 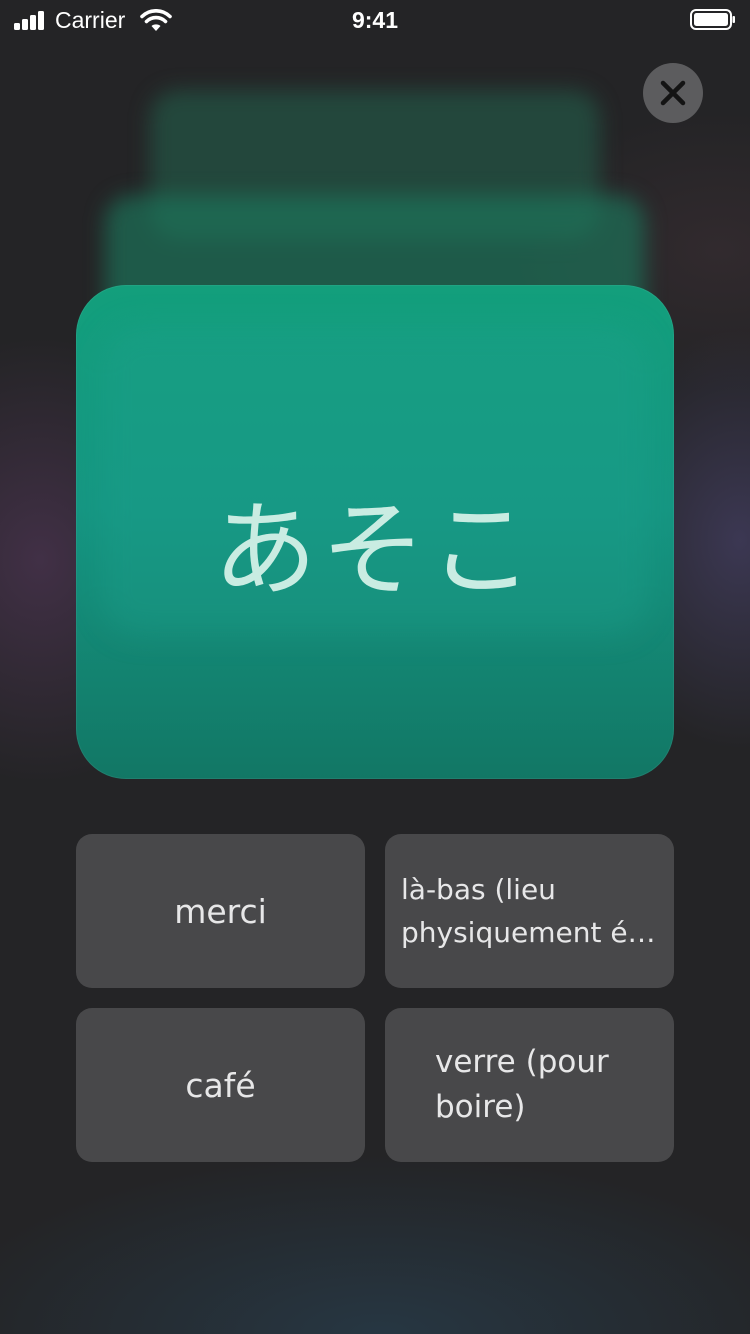 I want to click on battery-icon, so click(x=712, y=19).